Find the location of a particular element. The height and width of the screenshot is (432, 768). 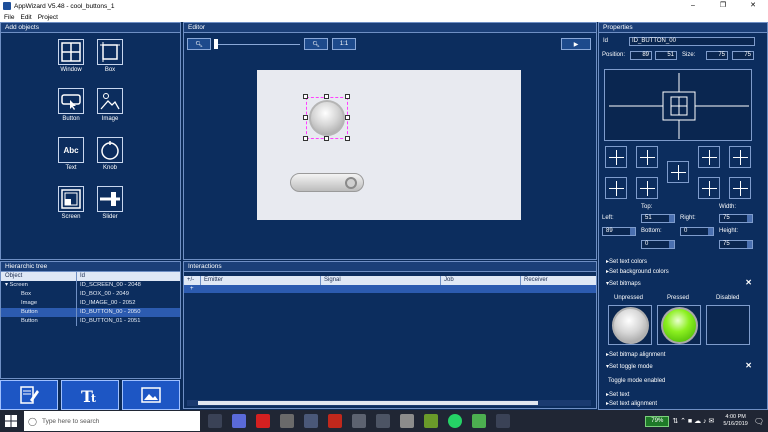

tree-col-id: Id is located at coordinates (128, 276).